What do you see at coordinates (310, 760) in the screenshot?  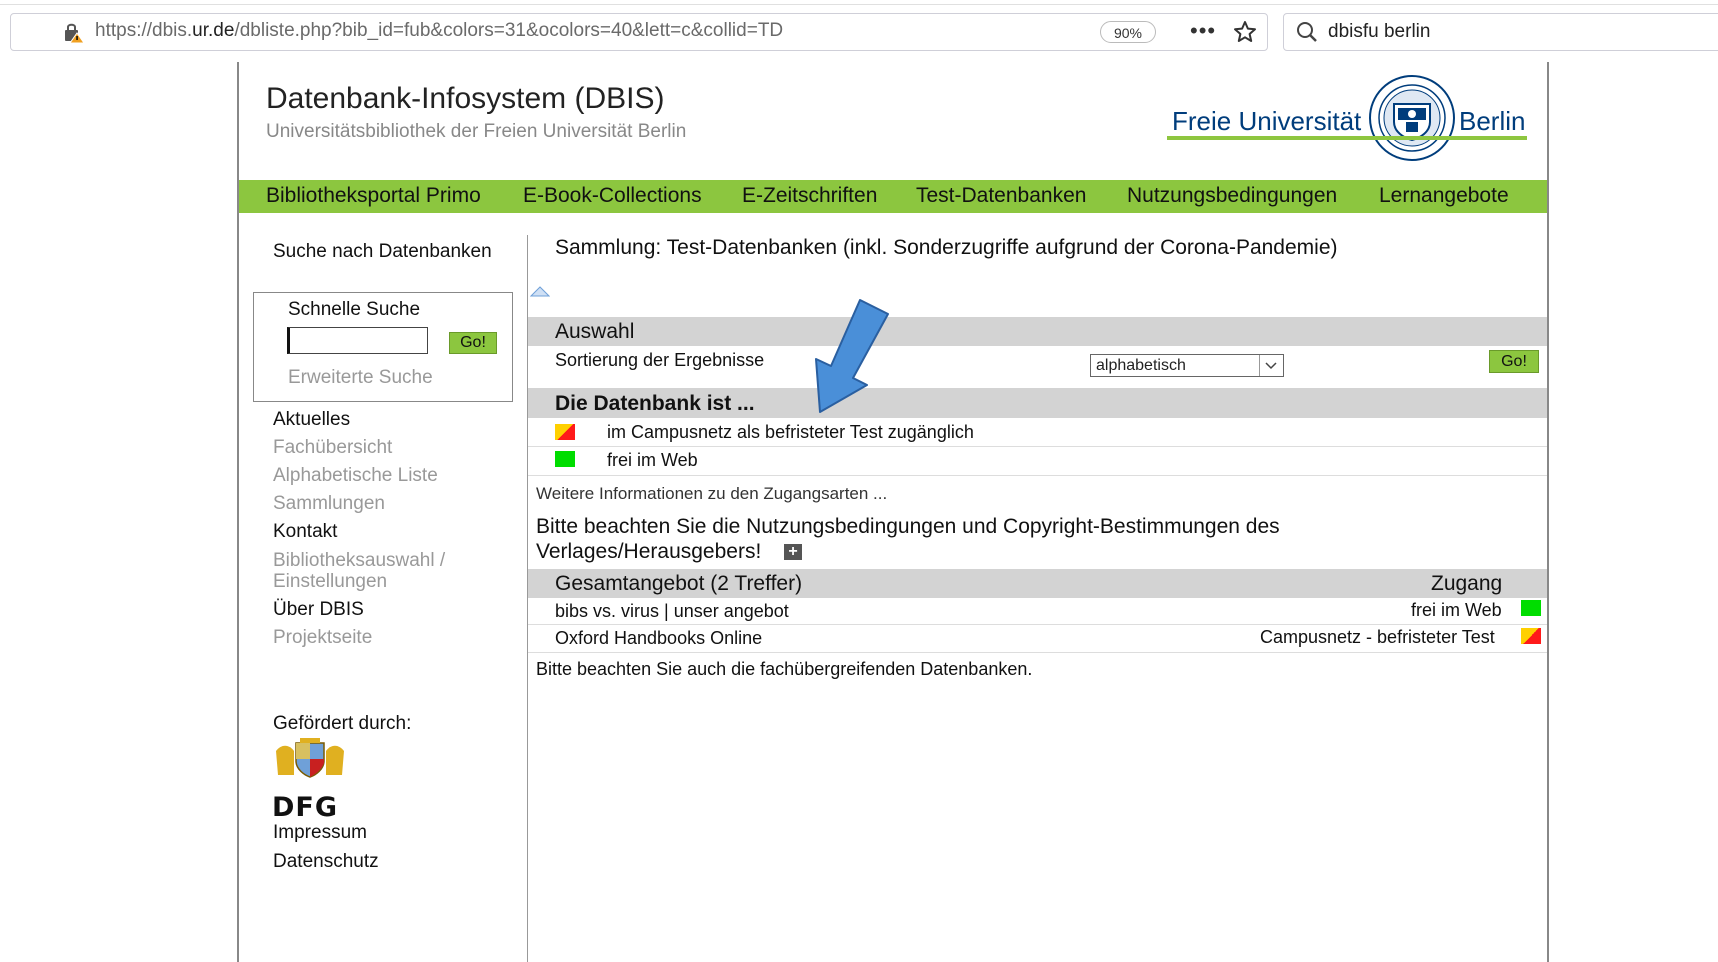 I see `bavaria-coat-of-arms-icon` at bounding box center [310, 760].